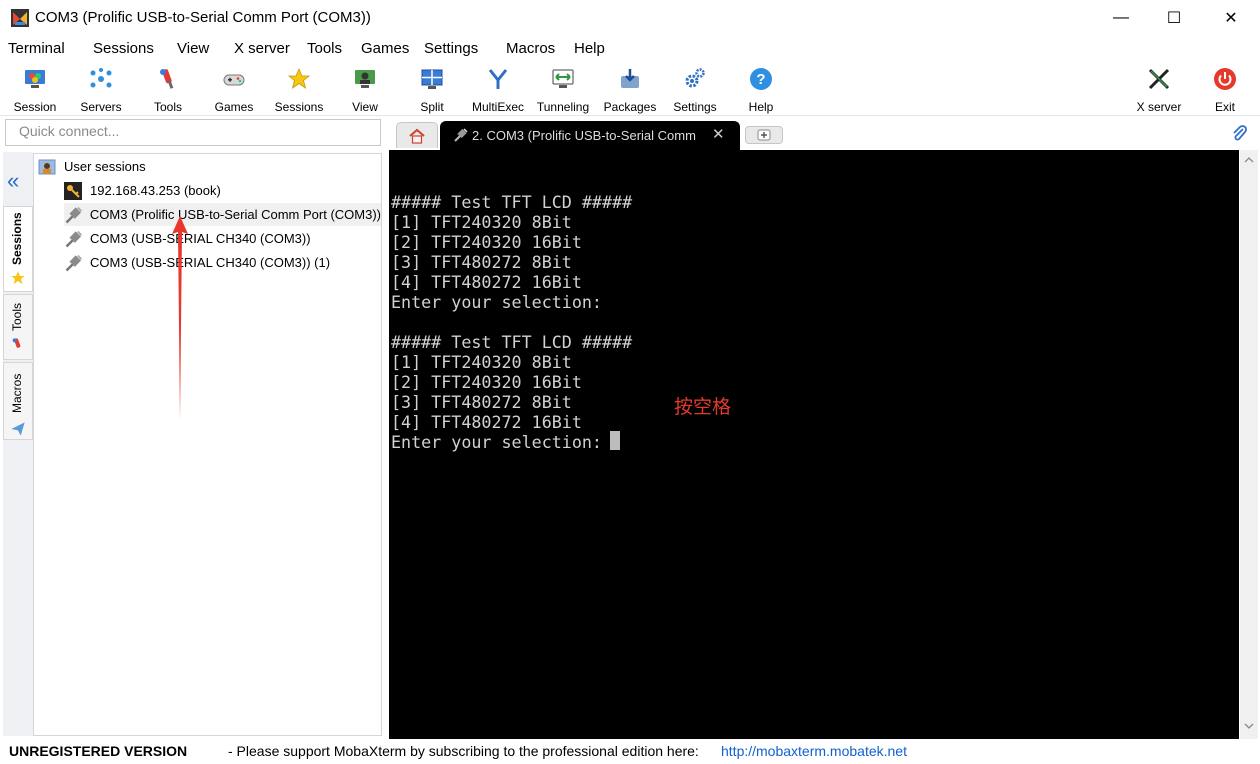 The width and height of the screenshot is (1260, 764). I want to click on menu-games: Games, so click(385, 48).